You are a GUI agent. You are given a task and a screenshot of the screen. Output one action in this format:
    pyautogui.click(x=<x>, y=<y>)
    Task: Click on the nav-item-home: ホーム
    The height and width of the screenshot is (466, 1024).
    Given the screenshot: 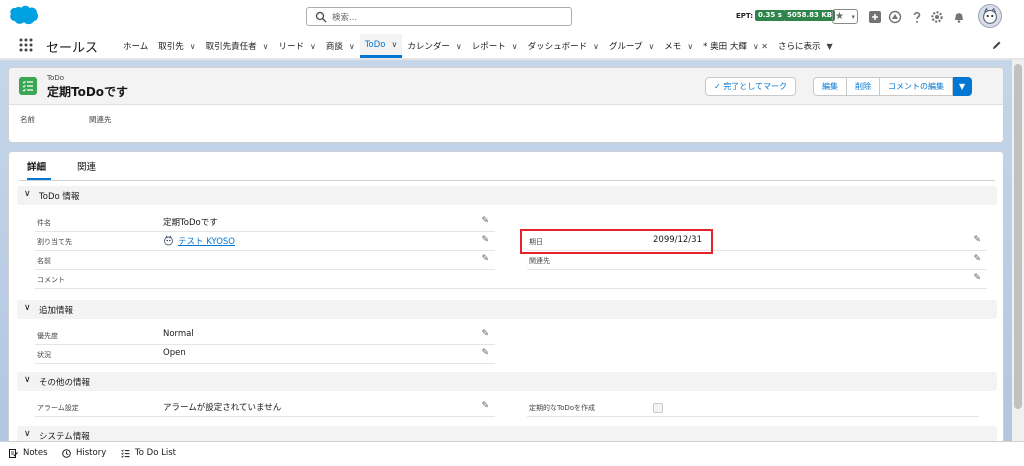 What is the action you would take?
    pyautogui.click(x=135, y=46)
    